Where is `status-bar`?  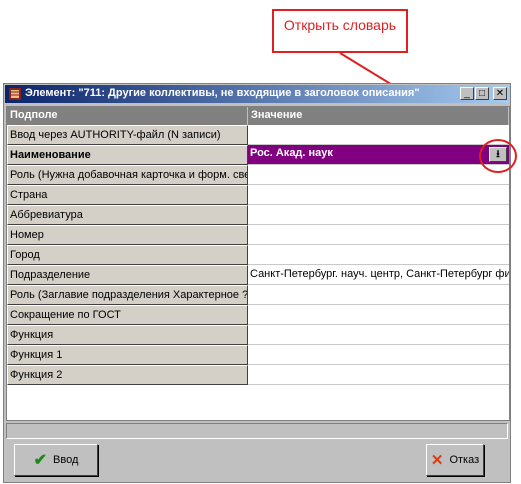 status-bar is located at coordinates (257, 431).